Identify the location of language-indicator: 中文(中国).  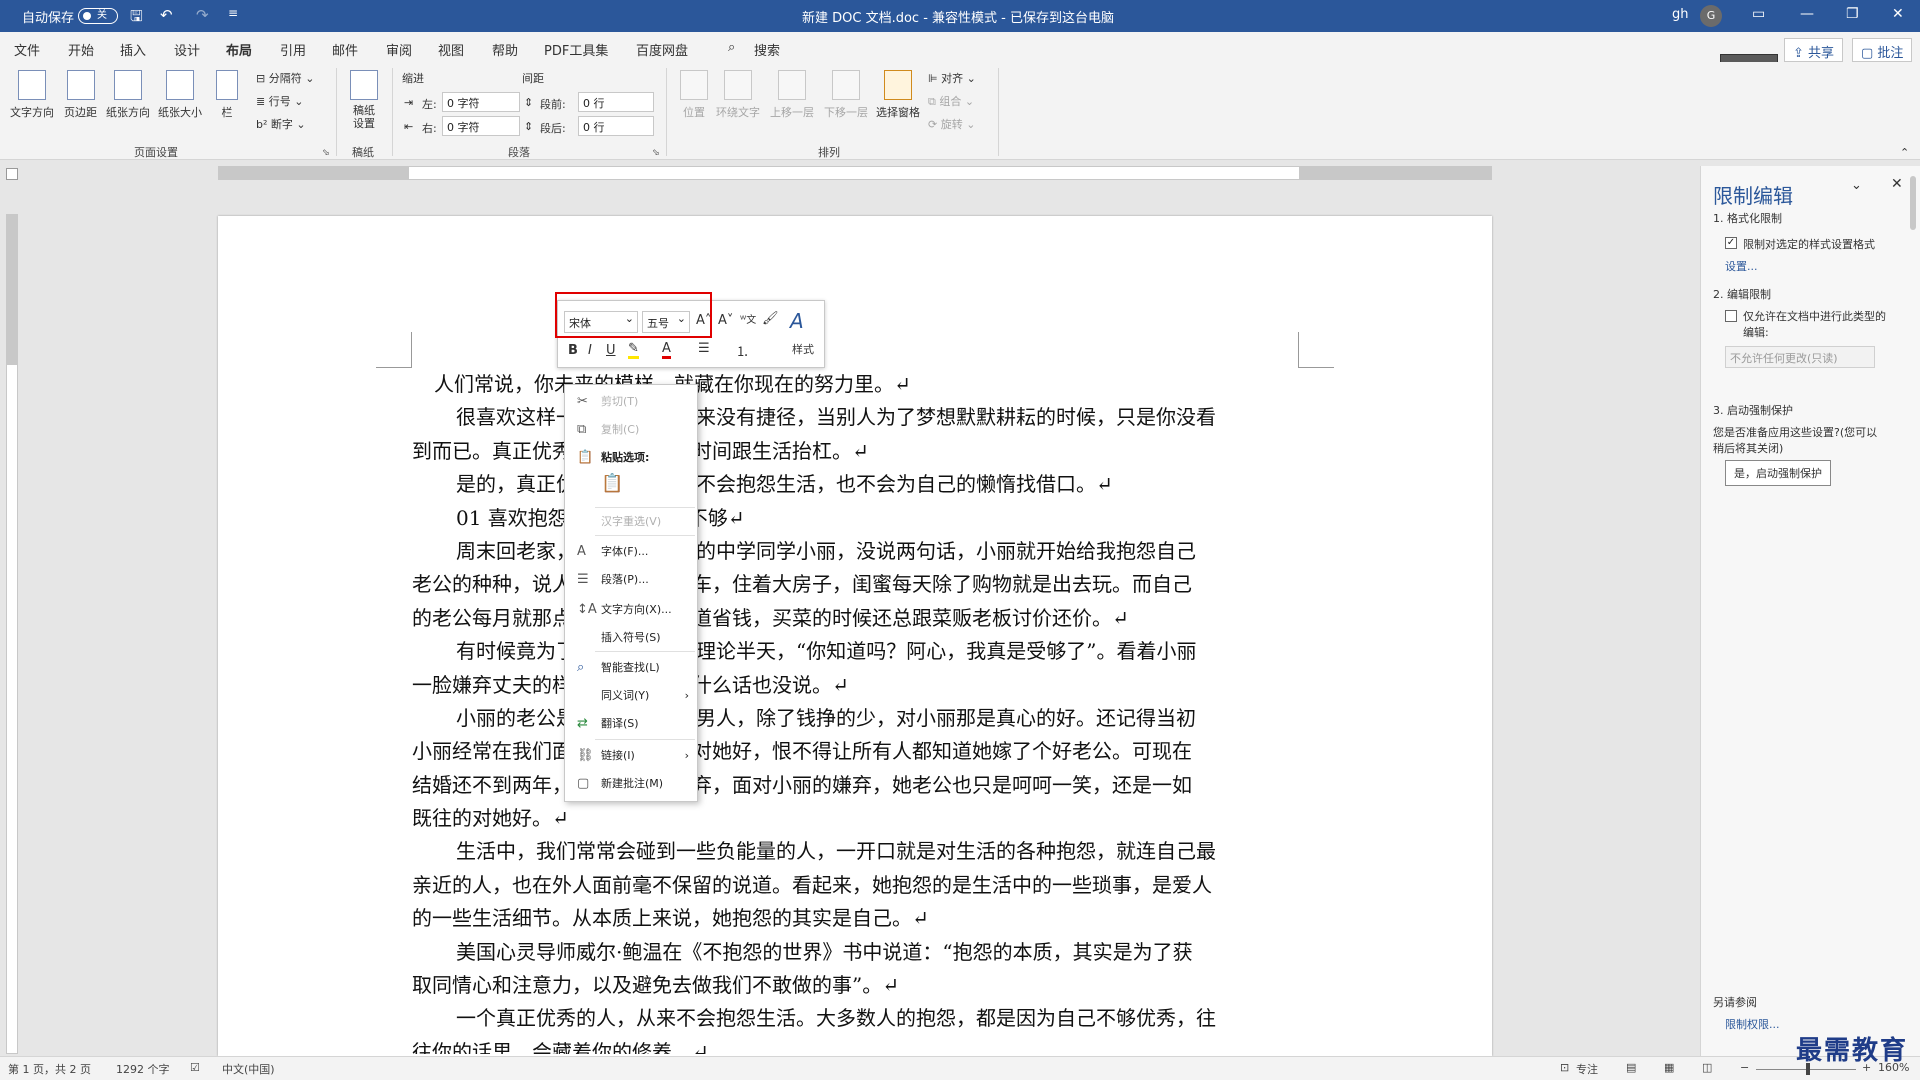
(248, 1069).